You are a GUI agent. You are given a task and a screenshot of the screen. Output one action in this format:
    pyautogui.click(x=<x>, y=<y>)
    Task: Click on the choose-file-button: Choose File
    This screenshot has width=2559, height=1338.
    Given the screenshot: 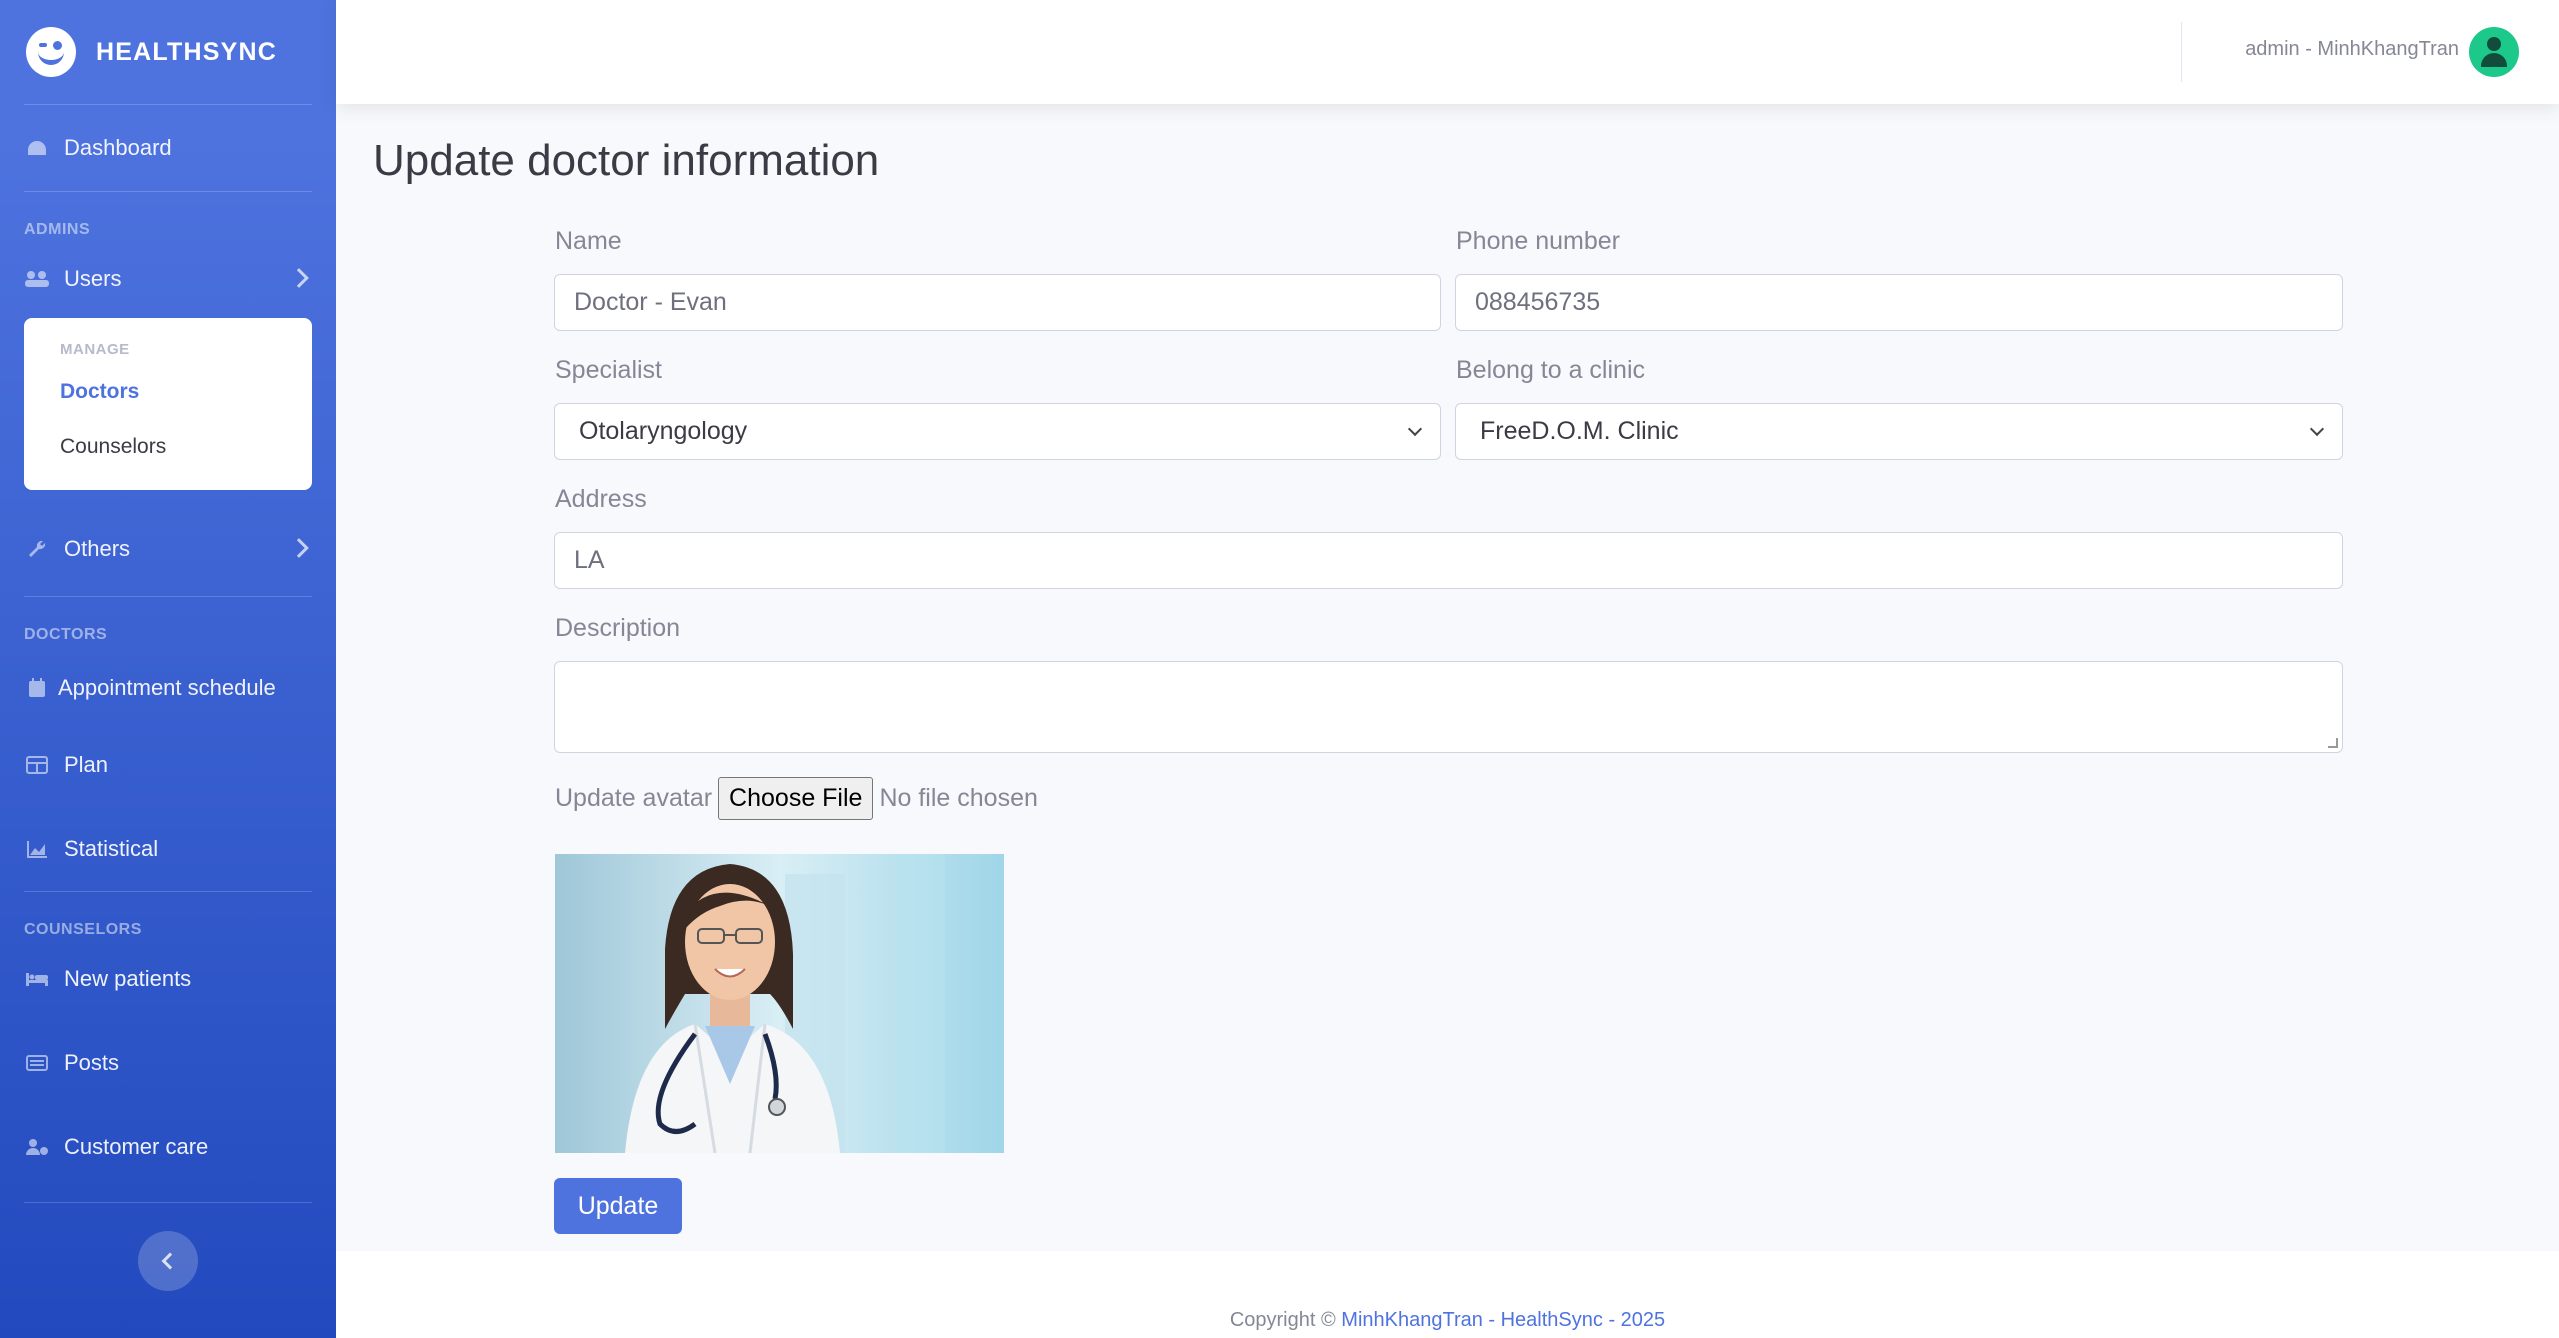 What is the action you would take?
    pyautogui.click(x=796, y=798)
    